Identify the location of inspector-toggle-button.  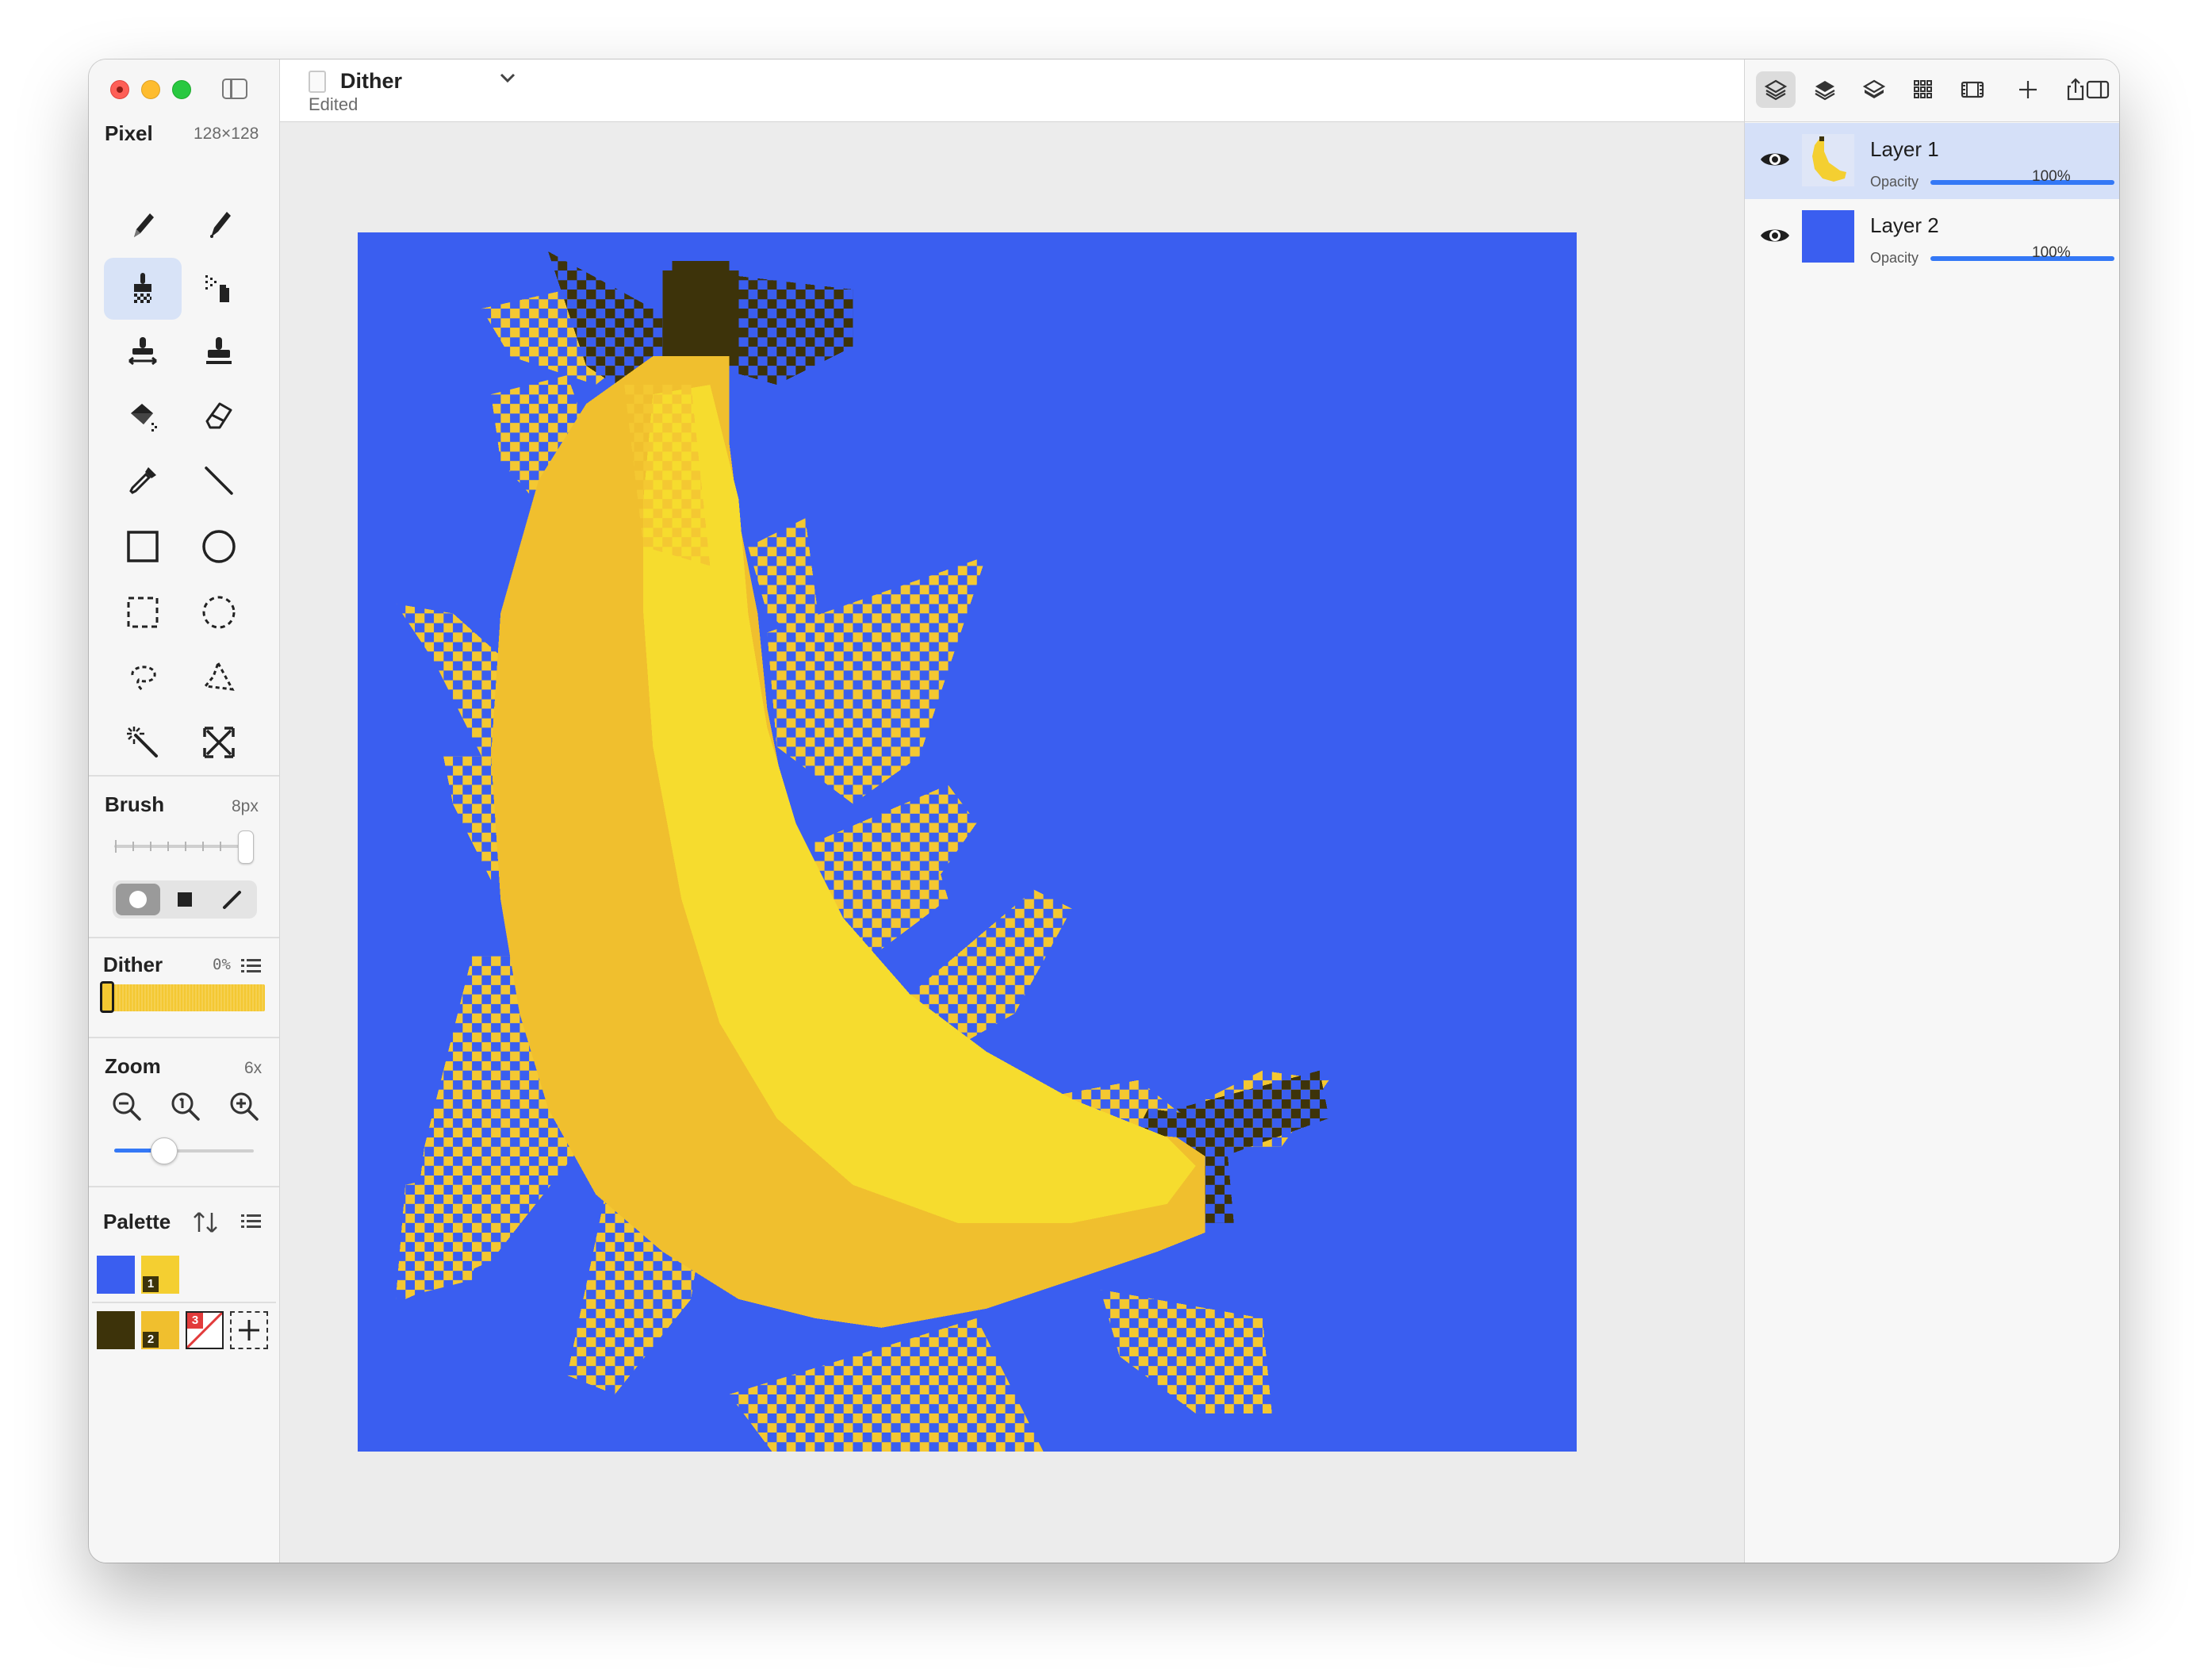
(2098, 89).